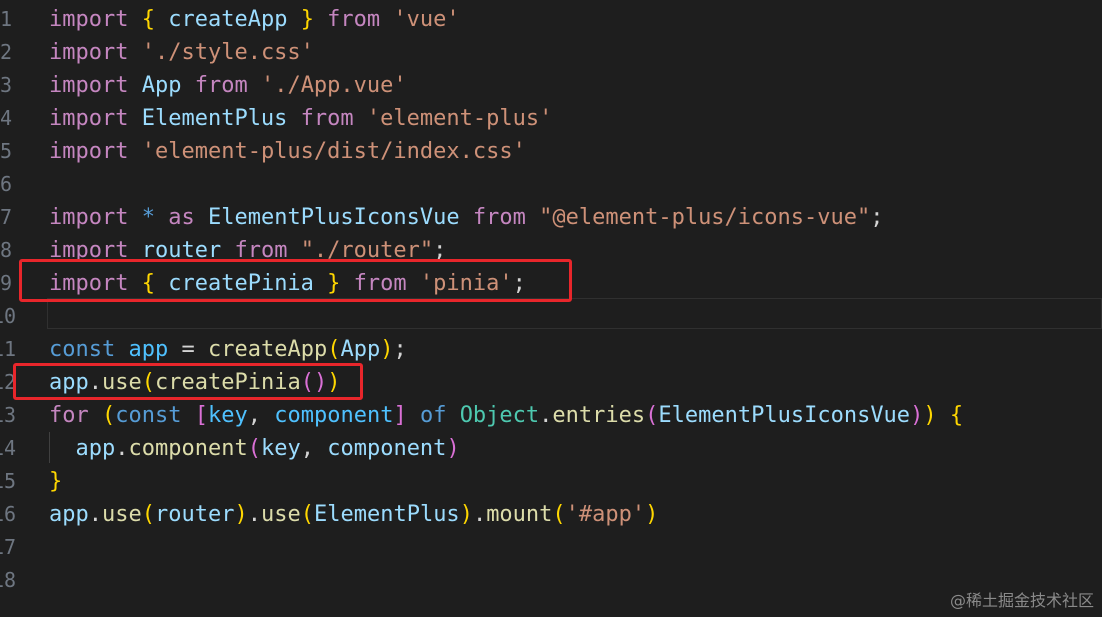 The height and width of the screenshot is (617, 1102). Describe the element at coordinates (575, 481) in the screenshot. I see `code-line: }` at that location.